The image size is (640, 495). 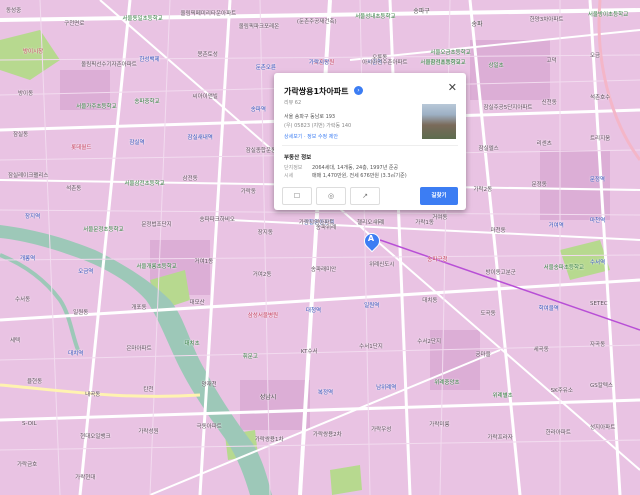 What do you see at coordinates (22, 300) in the screenshot?
I see `map-label: 수서동` at bounding box center [22, 300].